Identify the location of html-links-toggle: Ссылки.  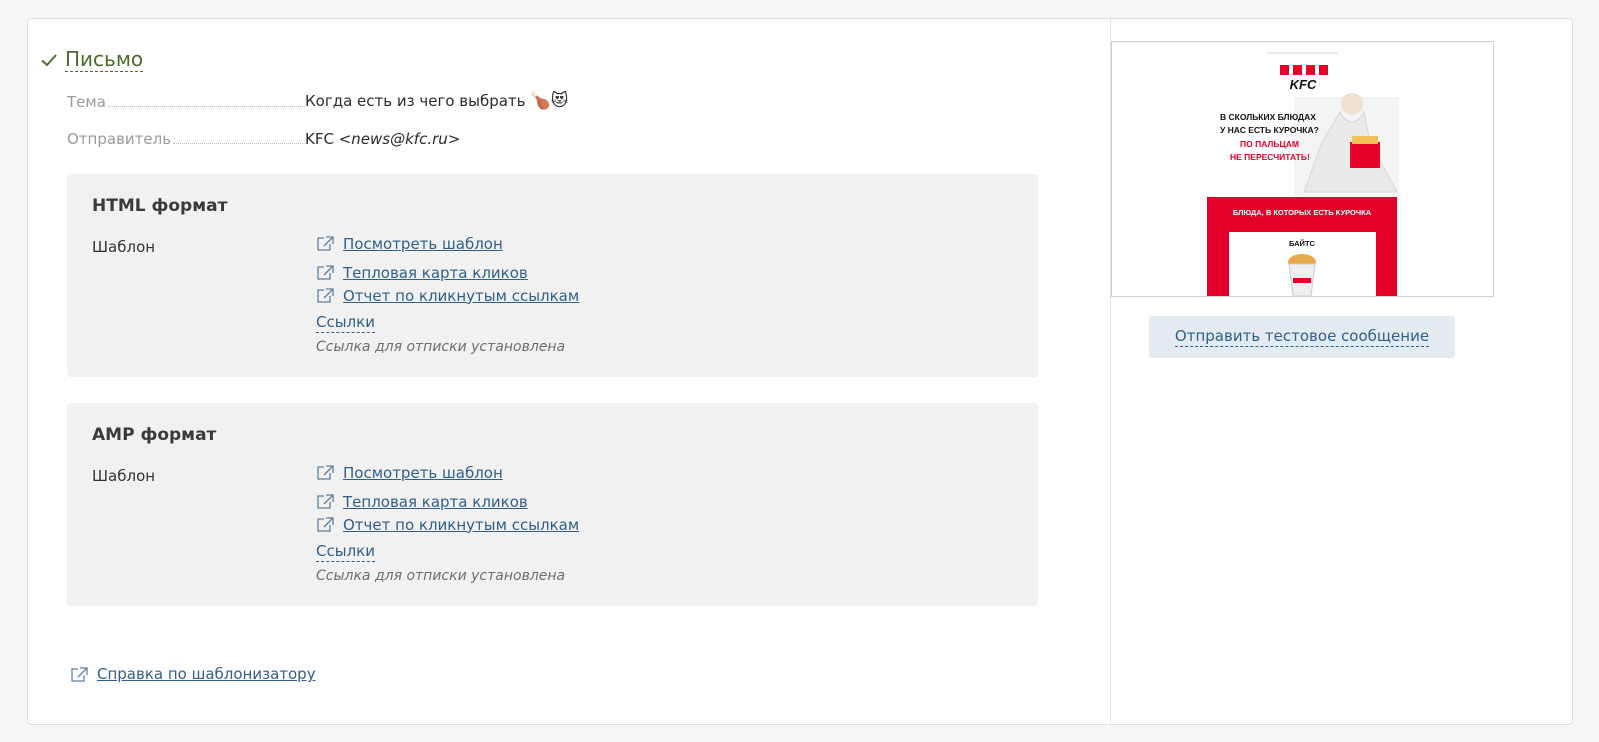
(345, 323).